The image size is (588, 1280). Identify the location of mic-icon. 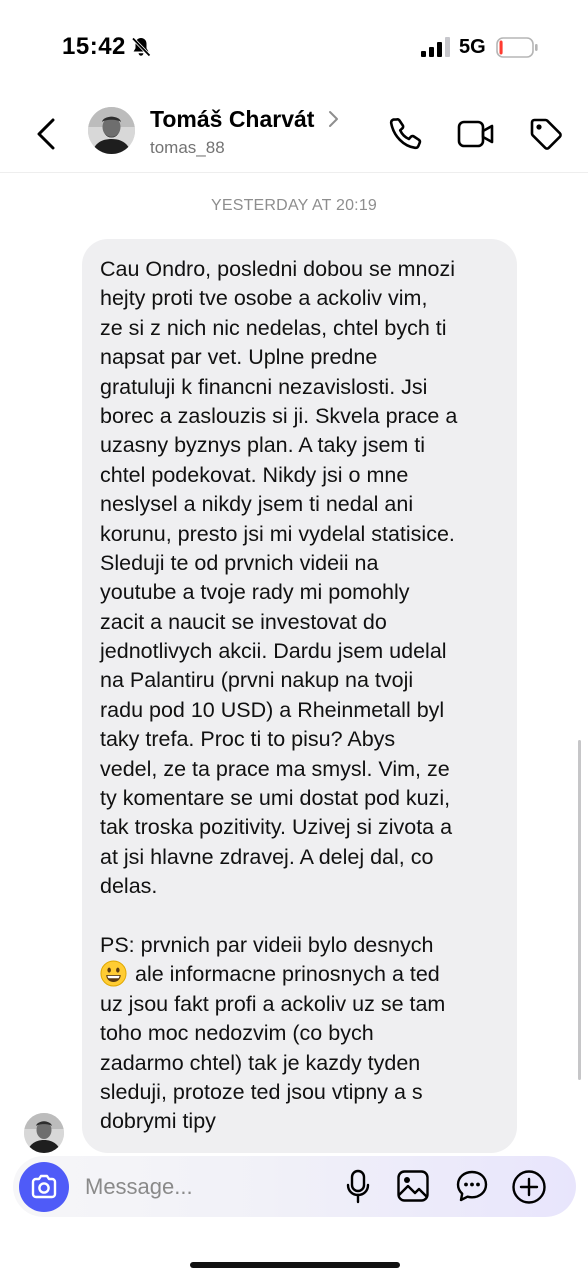
(358, 1187).